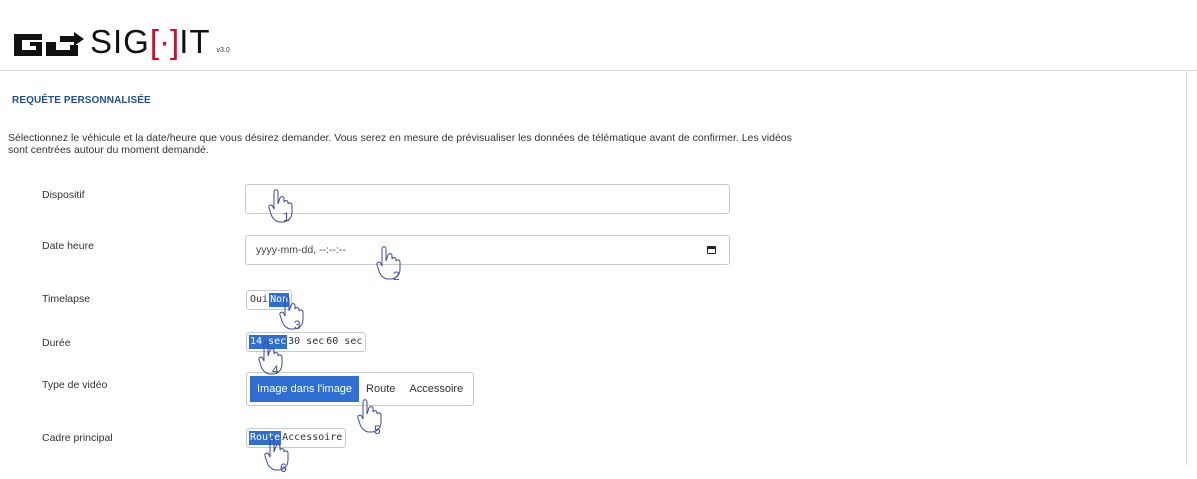 The image size is (1197, 479). I want to click on step-number-2: 2, so click(396, 276).